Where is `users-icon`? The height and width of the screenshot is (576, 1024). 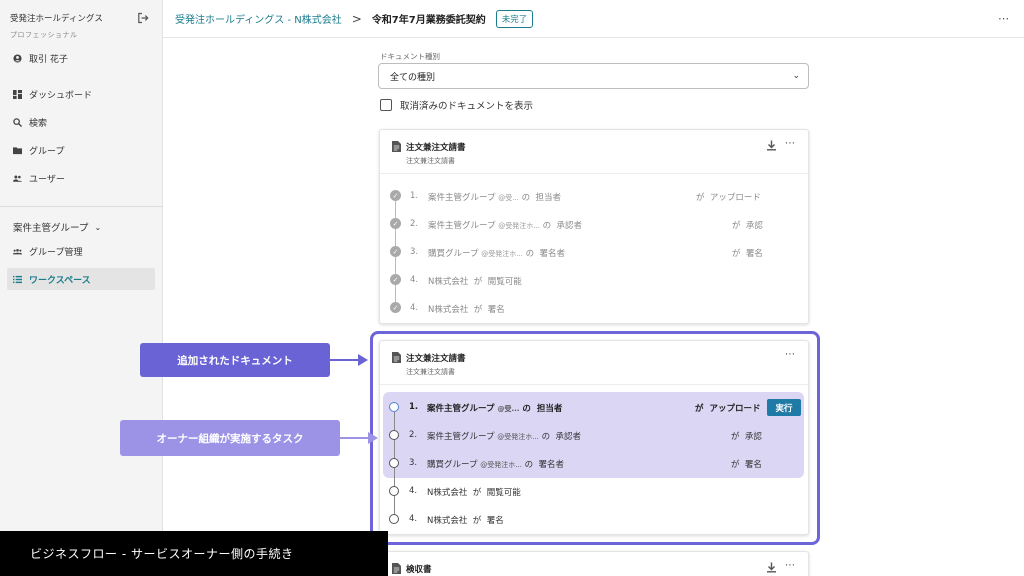 users-icon is located at coordinates (17, 178).